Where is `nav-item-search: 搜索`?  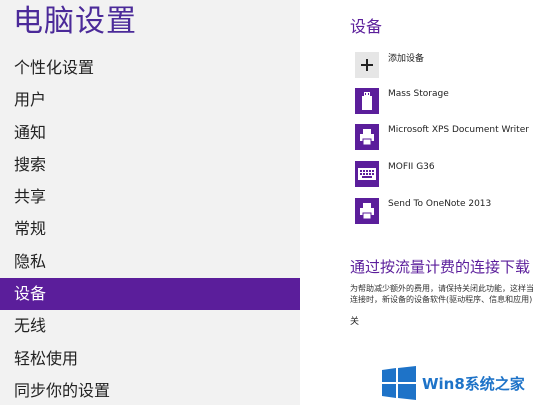
nav-item-search: 搜索 is located at coordinates (150, 165).